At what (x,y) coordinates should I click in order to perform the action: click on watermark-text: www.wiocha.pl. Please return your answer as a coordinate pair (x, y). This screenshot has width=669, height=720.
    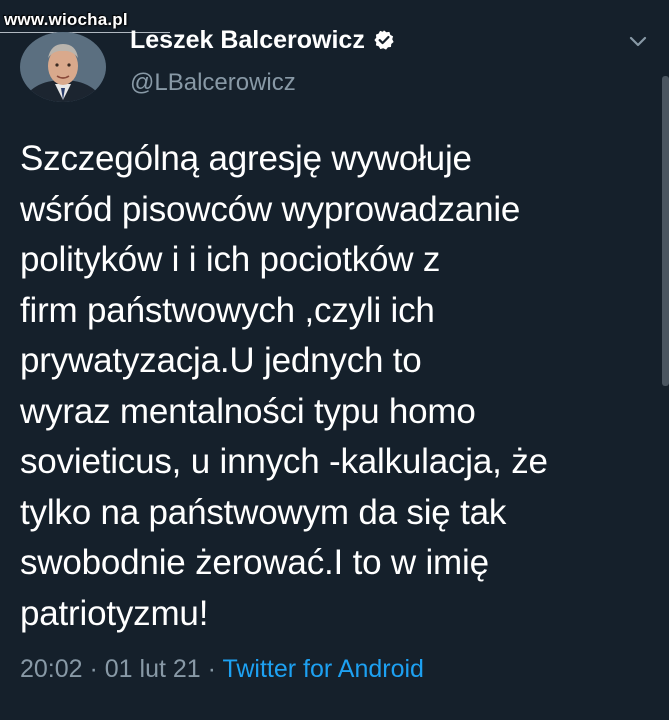
    Looking at the image, I should click on (66, 19).